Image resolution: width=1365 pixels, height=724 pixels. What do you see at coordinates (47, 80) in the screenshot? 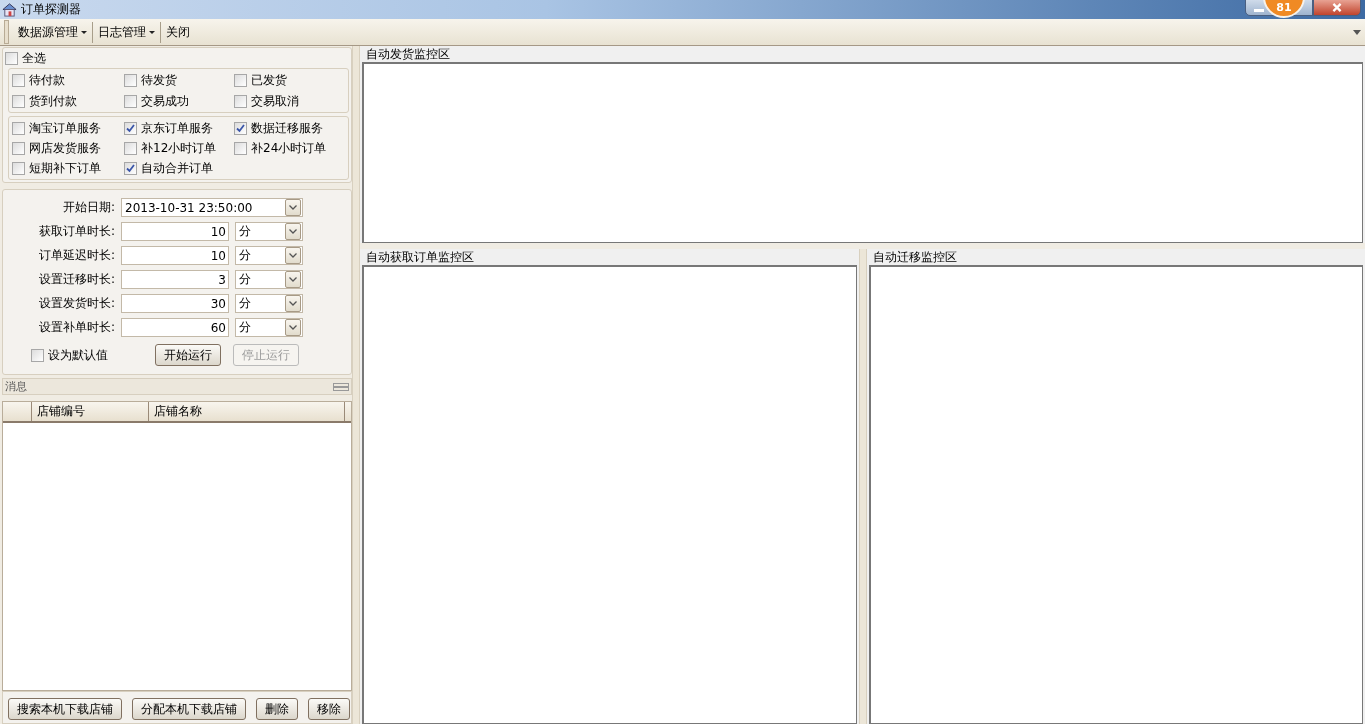
I see `checkbox-label: 待付款` at bounding box center [47, 80].